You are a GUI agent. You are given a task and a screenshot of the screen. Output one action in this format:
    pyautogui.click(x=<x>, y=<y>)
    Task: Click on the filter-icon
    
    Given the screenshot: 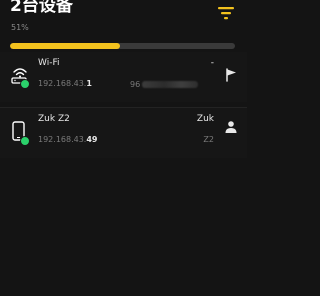 What is the action you would take?
    pyautogui.click(x=226, y=13)
    